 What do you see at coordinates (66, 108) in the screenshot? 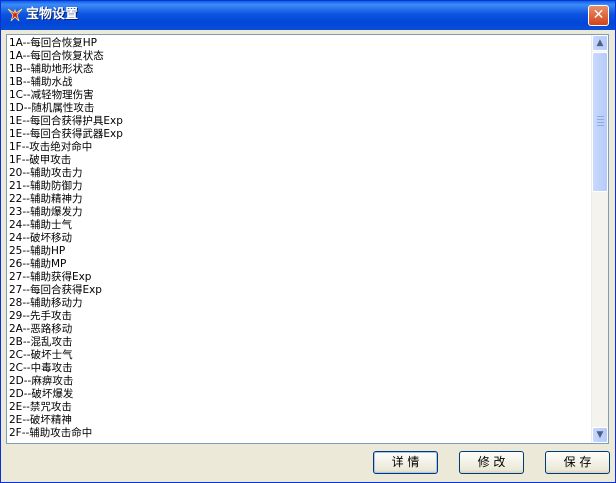
I see `list-item: 1D--随机属性攻击` at bounding box center [66, 108].